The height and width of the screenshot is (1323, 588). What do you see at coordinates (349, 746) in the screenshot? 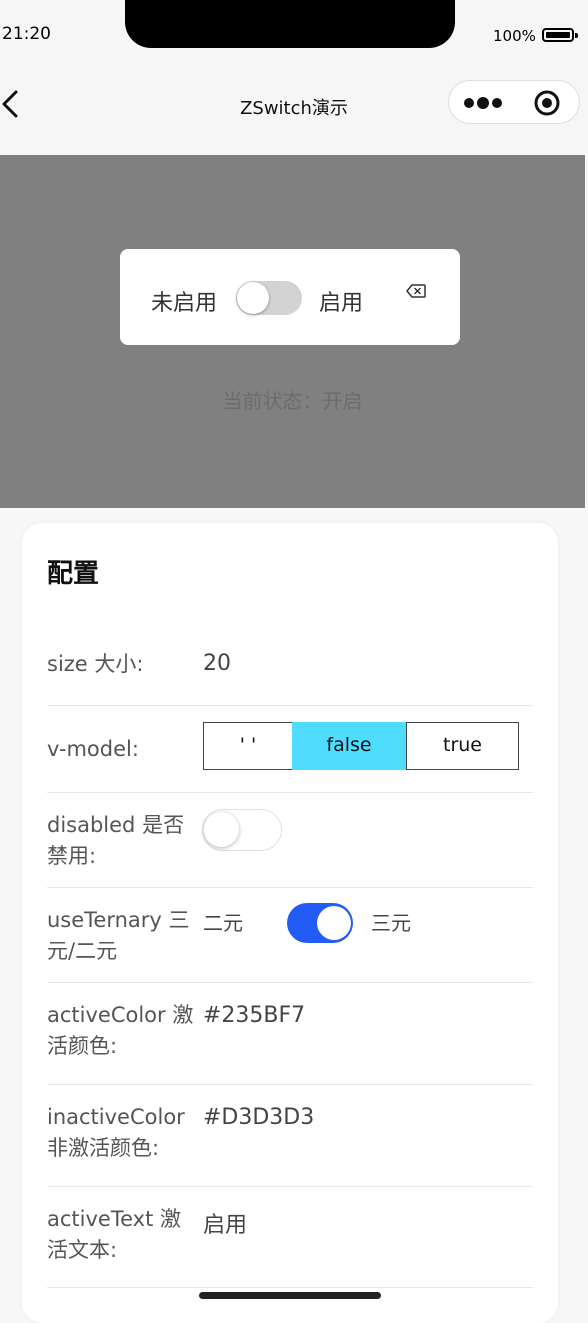
I see `vmodel-option-false: false` at bounding box center [349, 746].